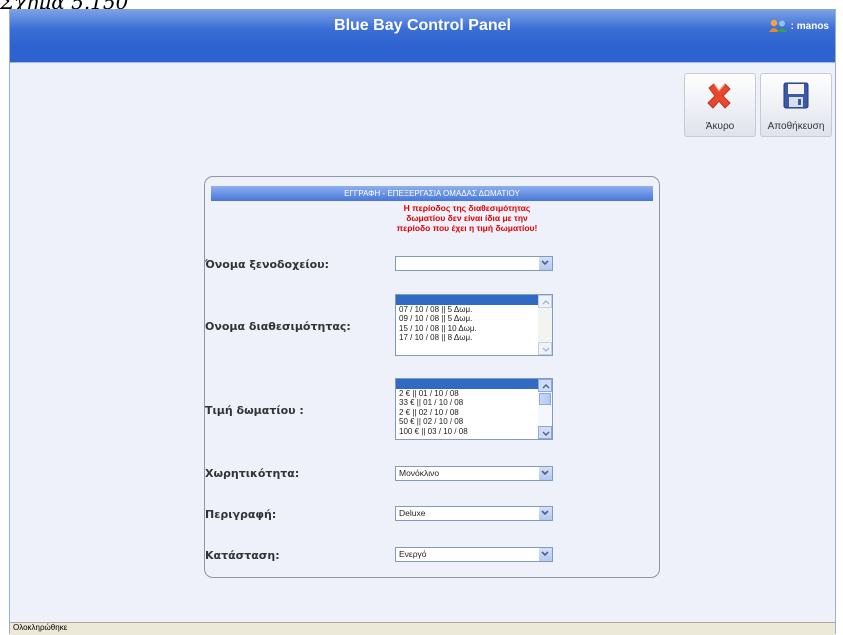 Image resolution: width=843 pixels, height=635 pixels. What do you see at coordinates (467, 208) in the screenshot?
I see `warning-line: Η περίοδος της διαθεσιμότητας` at bounding box center [467, 208].